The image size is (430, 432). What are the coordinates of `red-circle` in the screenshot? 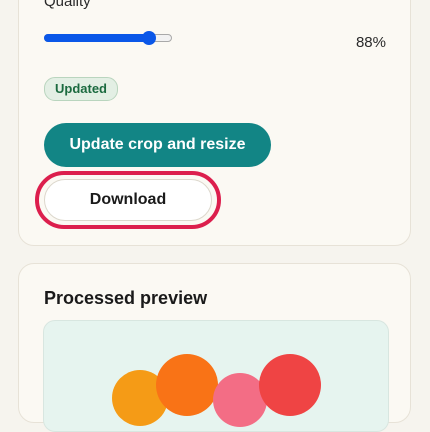 It's located at (290, 385).